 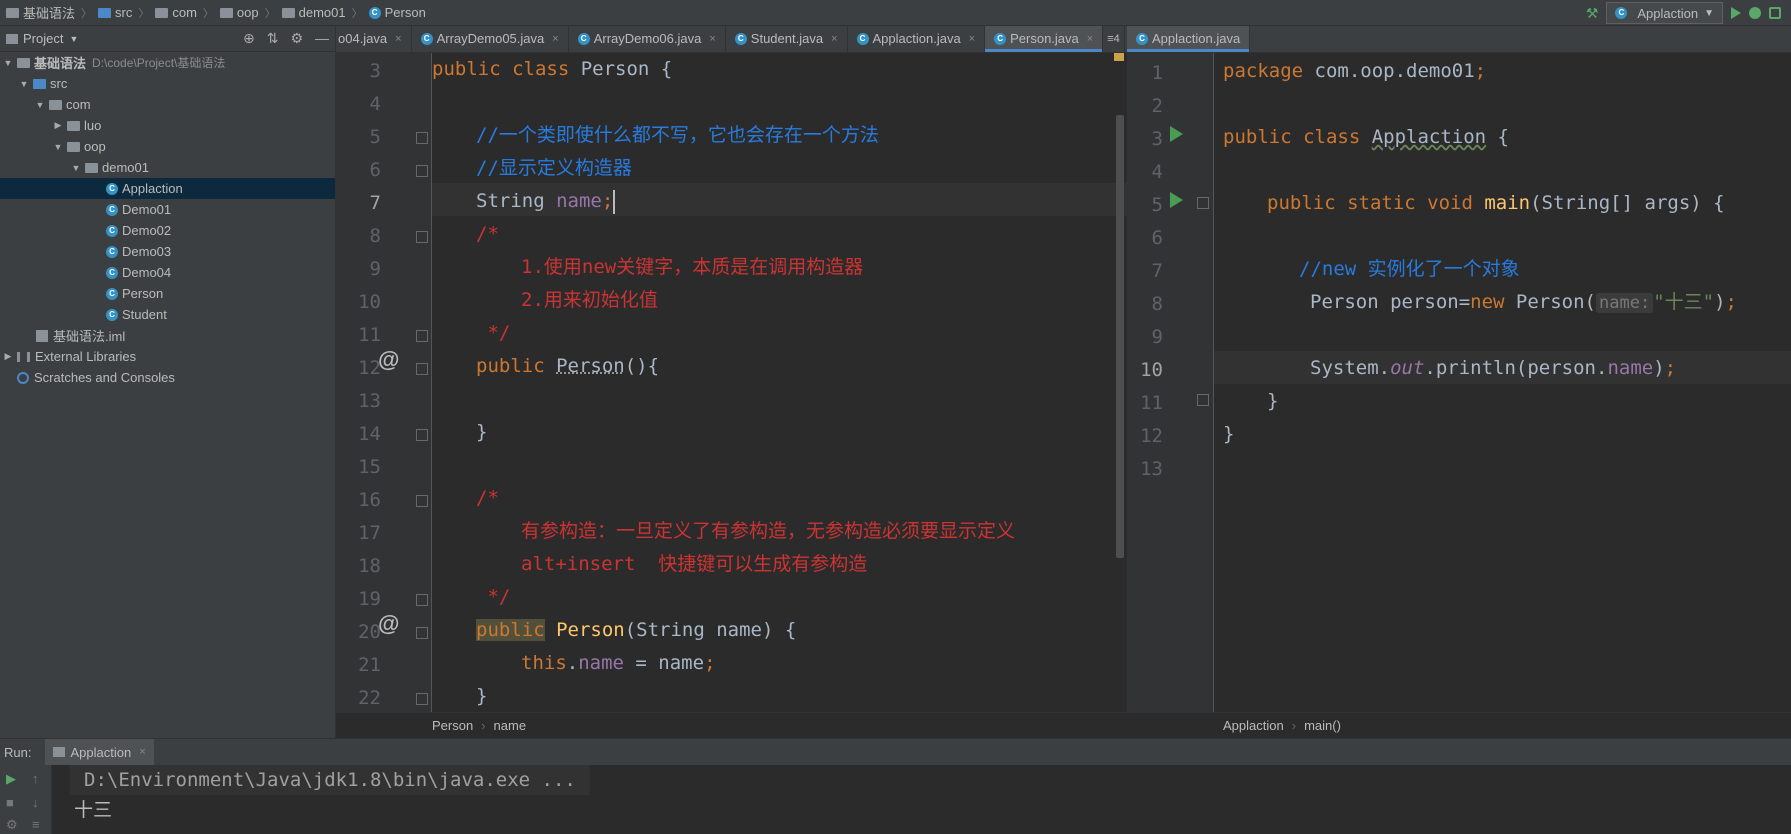 What do you see at coordinates (1114, 39) in the screenshot?
I see `tab-overflow-menu: ≡4` at bounding box center [1114, 39].